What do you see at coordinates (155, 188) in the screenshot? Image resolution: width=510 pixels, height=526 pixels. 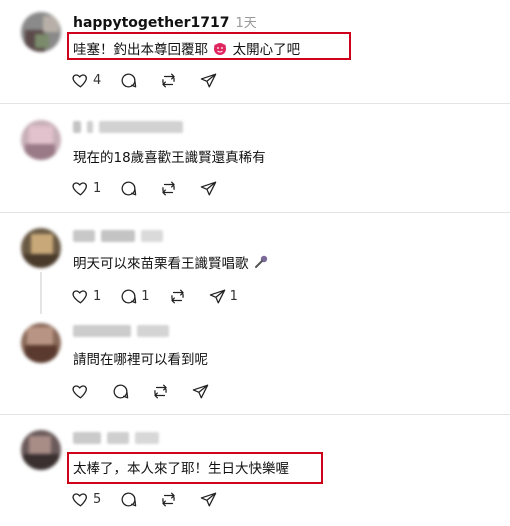 I see `action-bar: 1` at bounding box center [155, 188].